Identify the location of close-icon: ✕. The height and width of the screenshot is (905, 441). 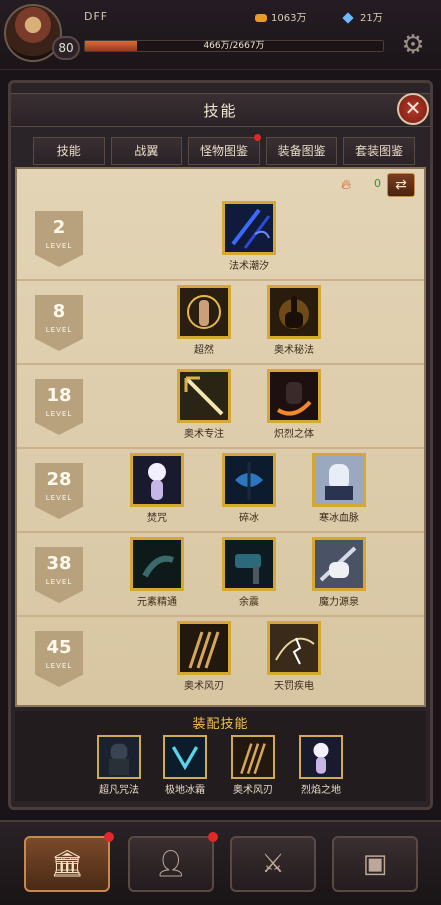
(413, 108).